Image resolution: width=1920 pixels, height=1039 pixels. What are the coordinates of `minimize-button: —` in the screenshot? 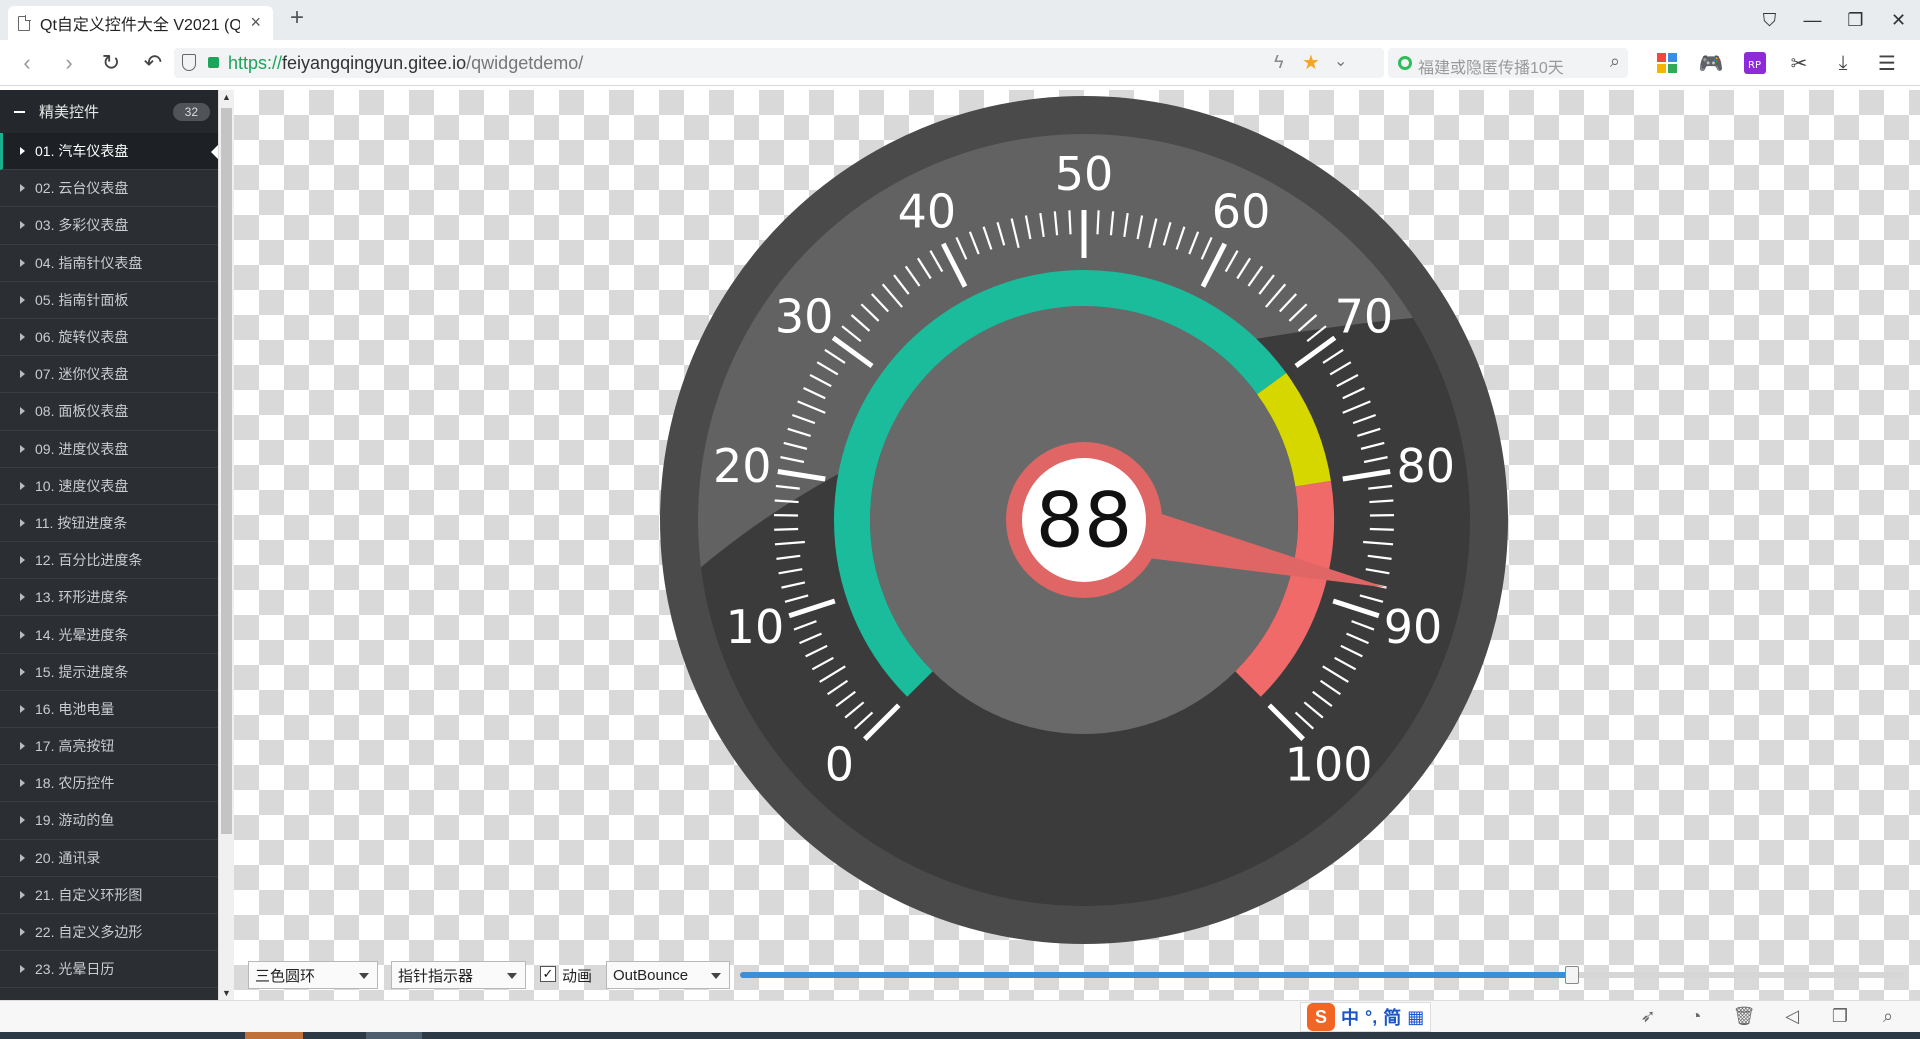 It's located at (1812, 20).